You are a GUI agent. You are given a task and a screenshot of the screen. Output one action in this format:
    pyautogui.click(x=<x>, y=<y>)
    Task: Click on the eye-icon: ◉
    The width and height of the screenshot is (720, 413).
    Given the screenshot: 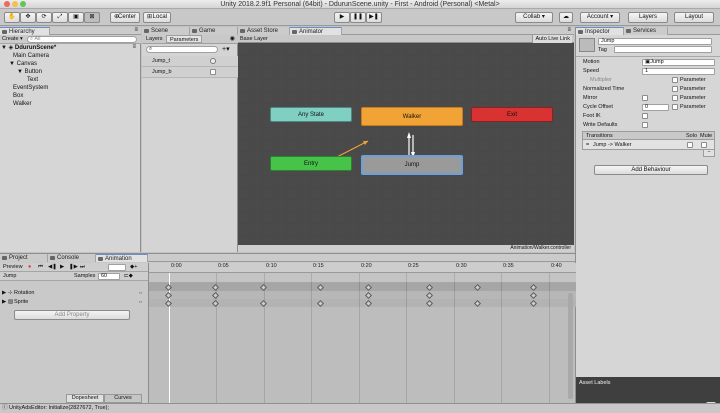 What is the action you would take?
    pyautogui.click(x=232, y=38)
    